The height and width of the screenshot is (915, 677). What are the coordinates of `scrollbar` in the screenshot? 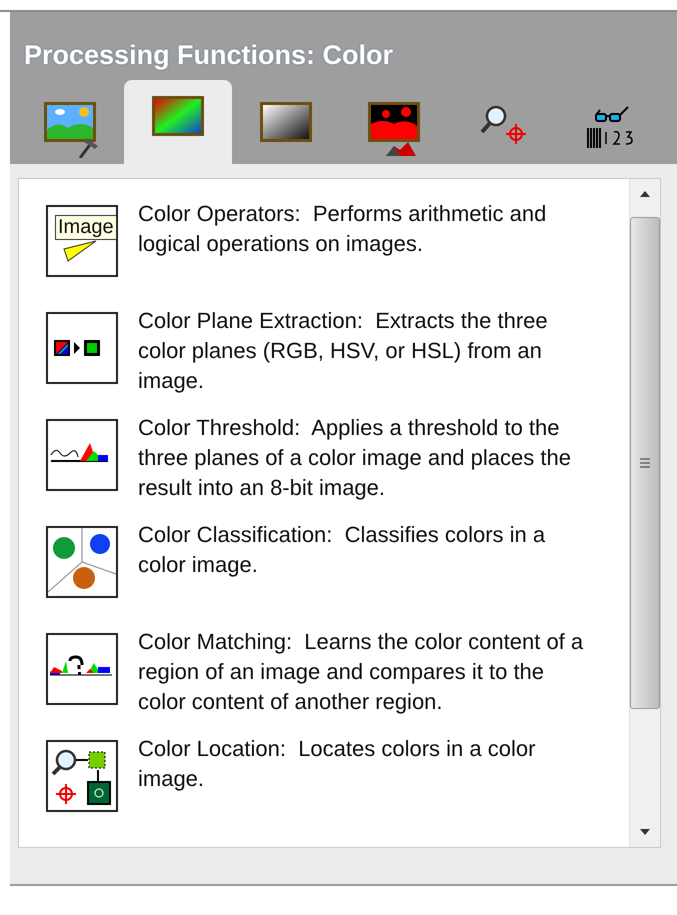 It's located at (644, 513).